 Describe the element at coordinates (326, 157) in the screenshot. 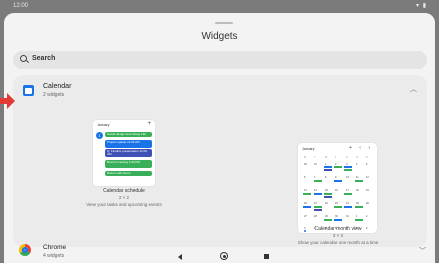

I see `svg-text: W` at that location.